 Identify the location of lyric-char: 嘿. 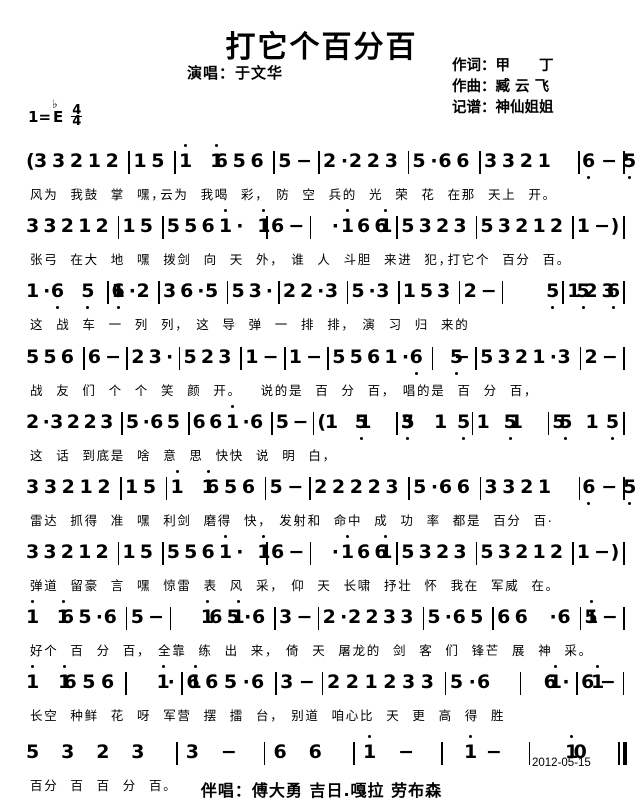
(143, 194).